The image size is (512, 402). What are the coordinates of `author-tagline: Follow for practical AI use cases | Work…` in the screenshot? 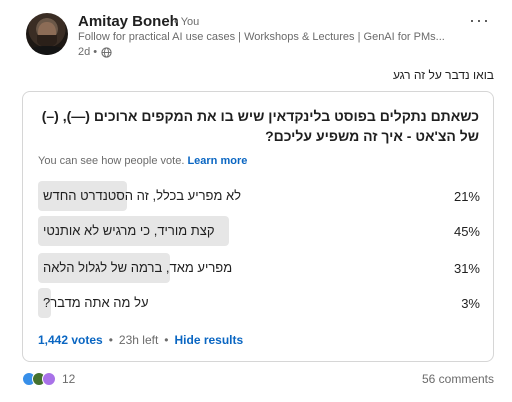 It's located at (261, 37).